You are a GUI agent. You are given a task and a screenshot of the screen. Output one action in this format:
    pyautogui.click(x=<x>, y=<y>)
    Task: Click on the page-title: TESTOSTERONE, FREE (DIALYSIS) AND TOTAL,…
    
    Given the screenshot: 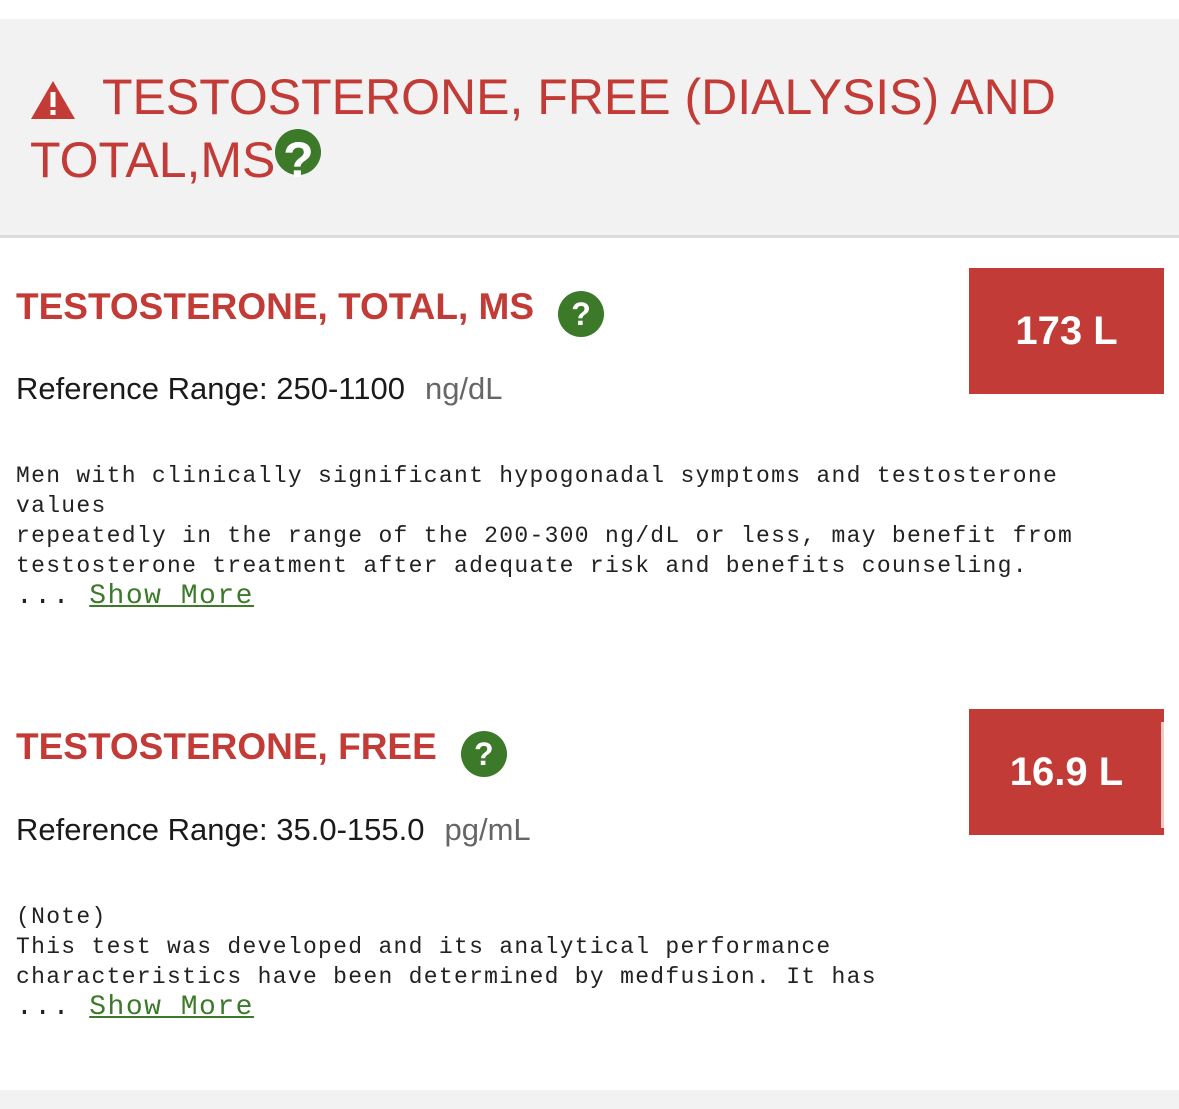 What is the action you would take?
    pyautogui.click(x=585, y=129)
    